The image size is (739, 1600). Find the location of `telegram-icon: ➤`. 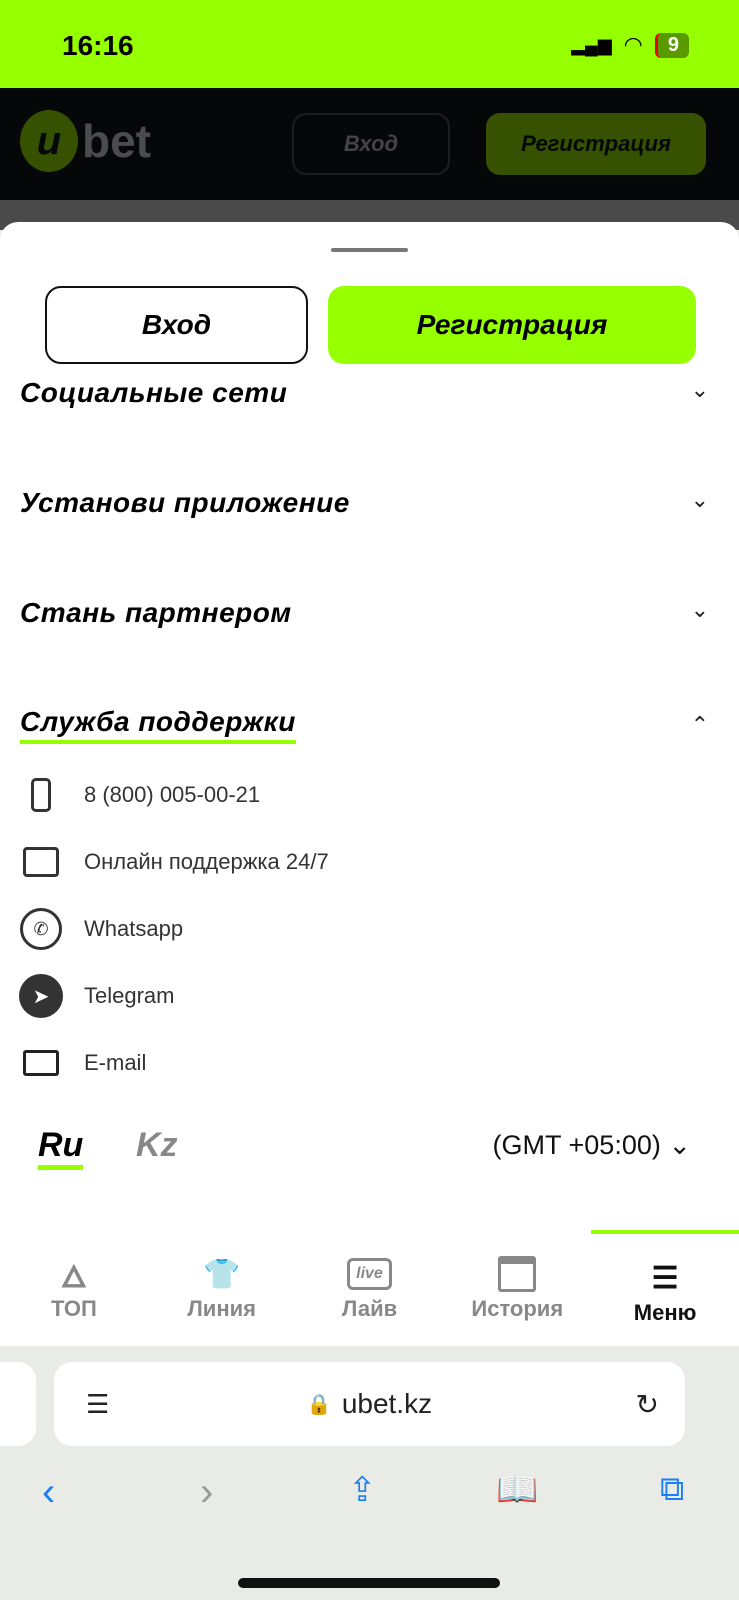

telegram-icon: ➤ is located at coordinates (41, 996).